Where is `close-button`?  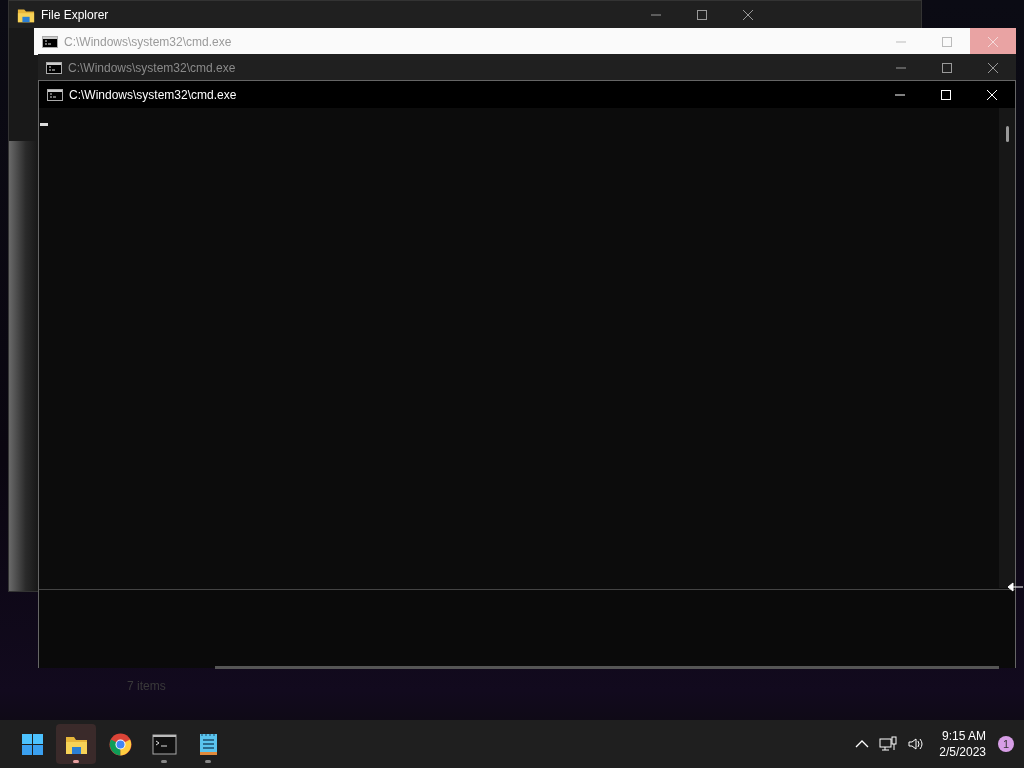
close-button is located at coordinates (993, 41).